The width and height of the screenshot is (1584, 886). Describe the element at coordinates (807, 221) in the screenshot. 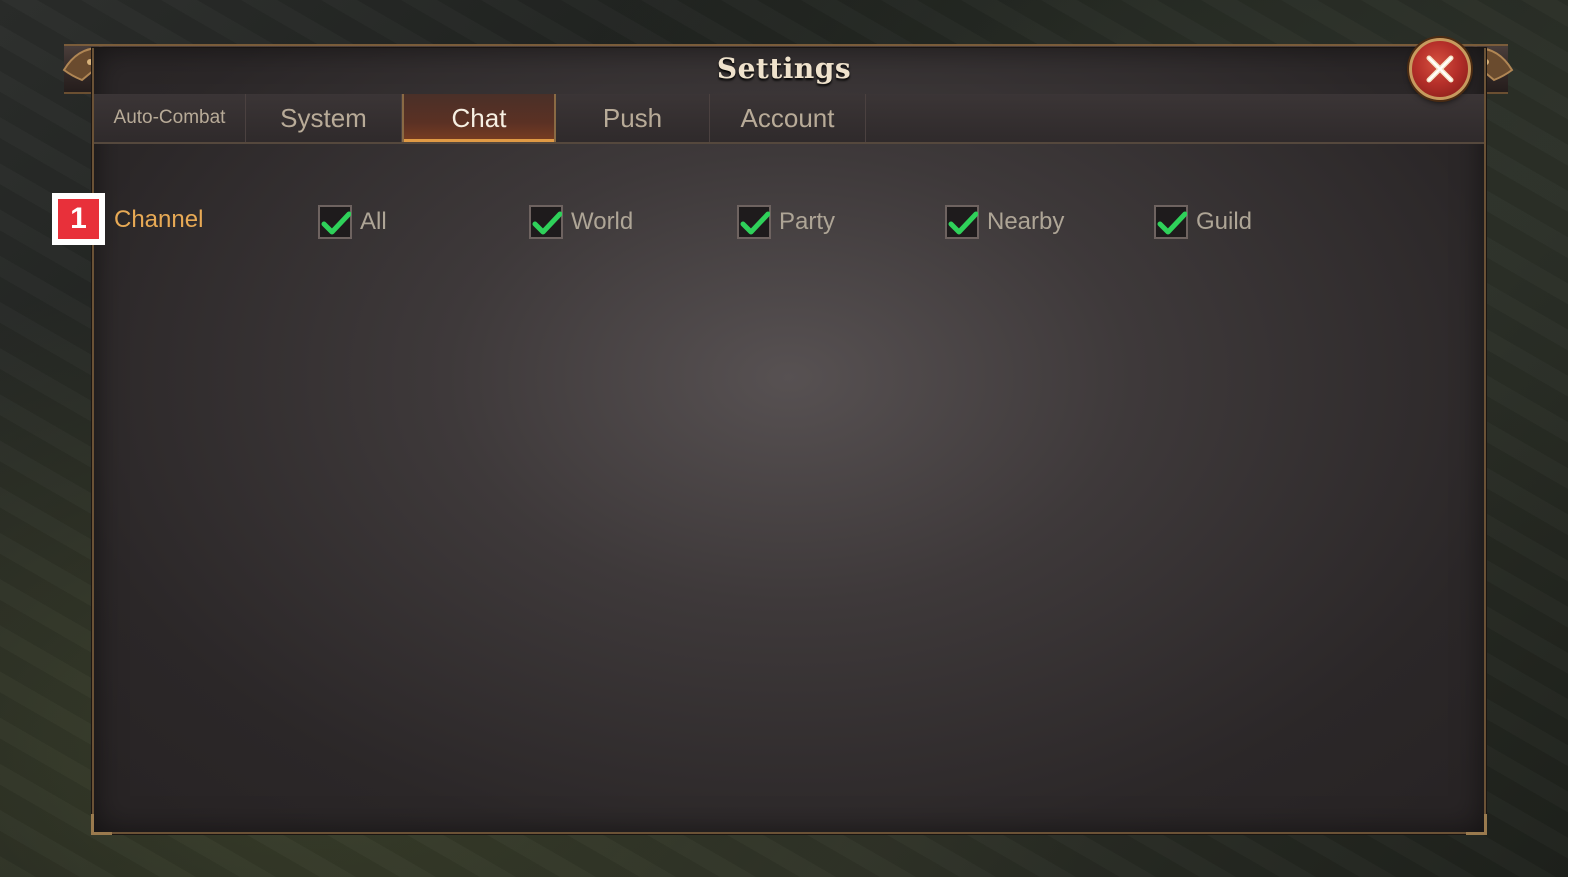

I see `option-label-party: Party` at that location.